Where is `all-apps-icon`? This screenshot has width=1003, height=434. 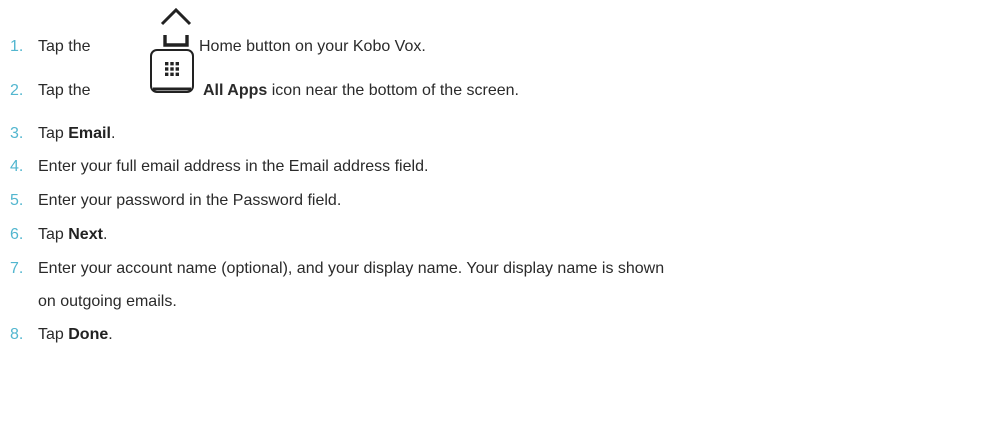
all-apps-icon is located at coordinates (172, 71).